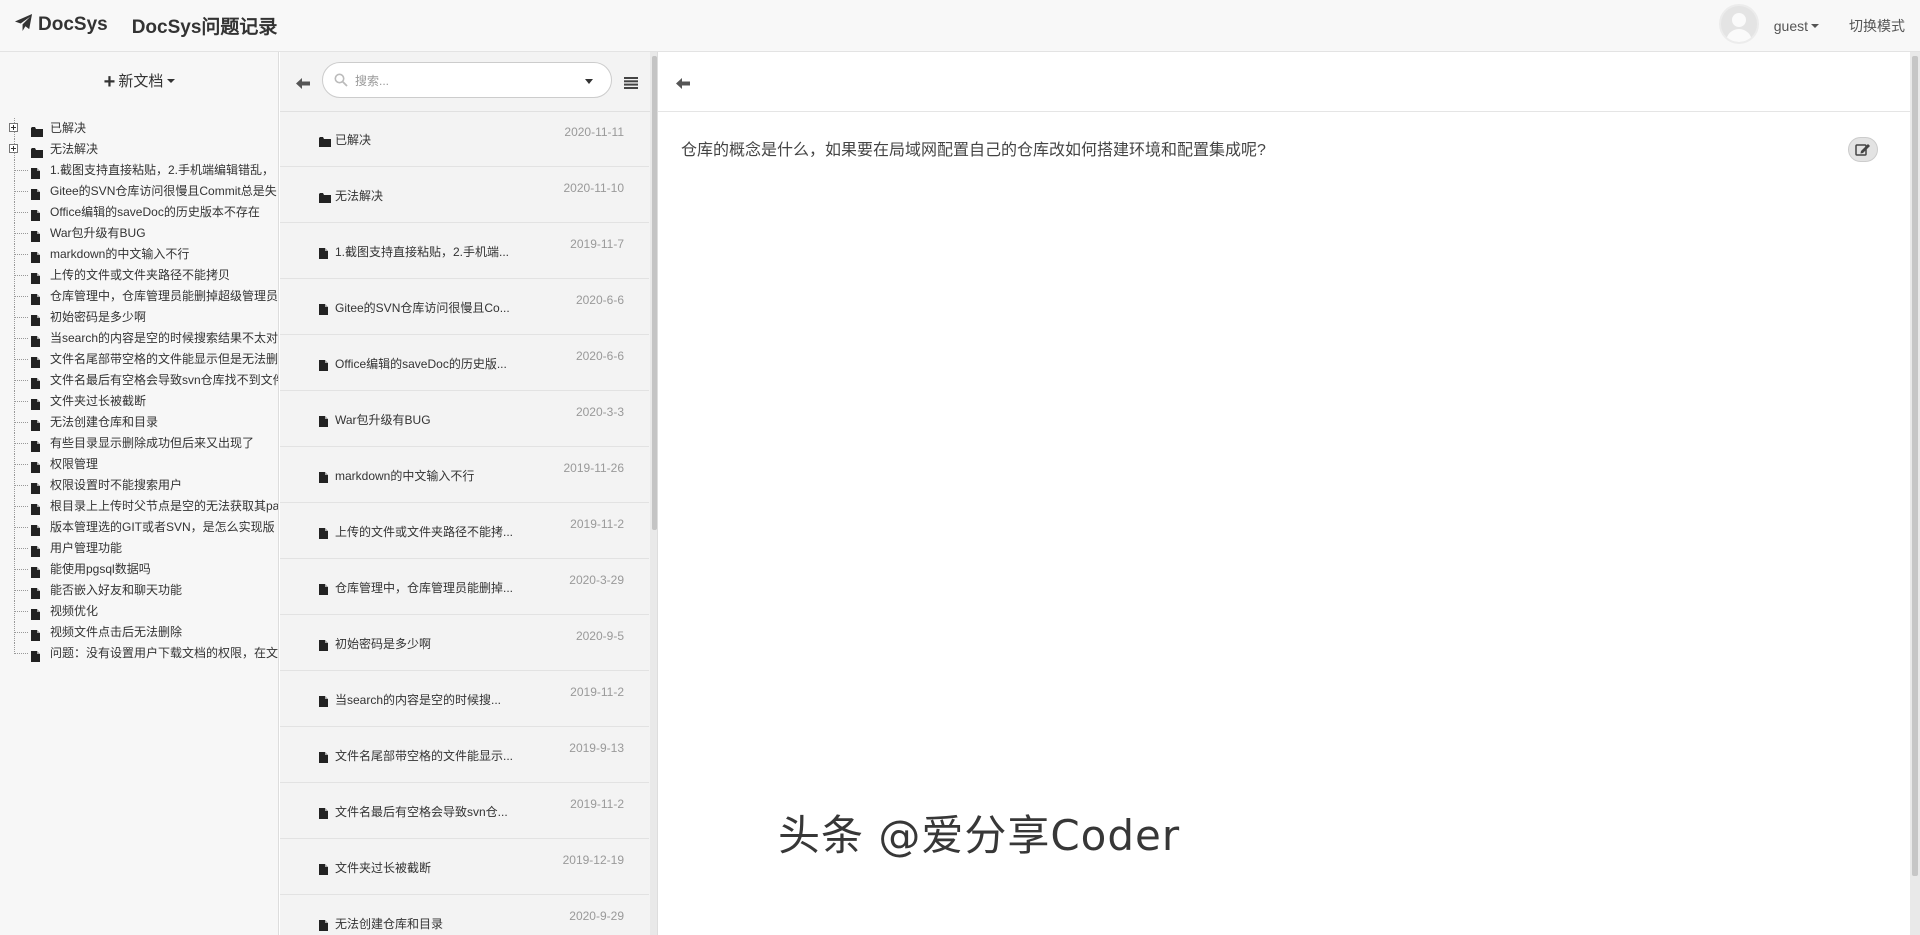 This screenshot has height=935, width=1920. I want to click on avatar, so click(1738, 24).